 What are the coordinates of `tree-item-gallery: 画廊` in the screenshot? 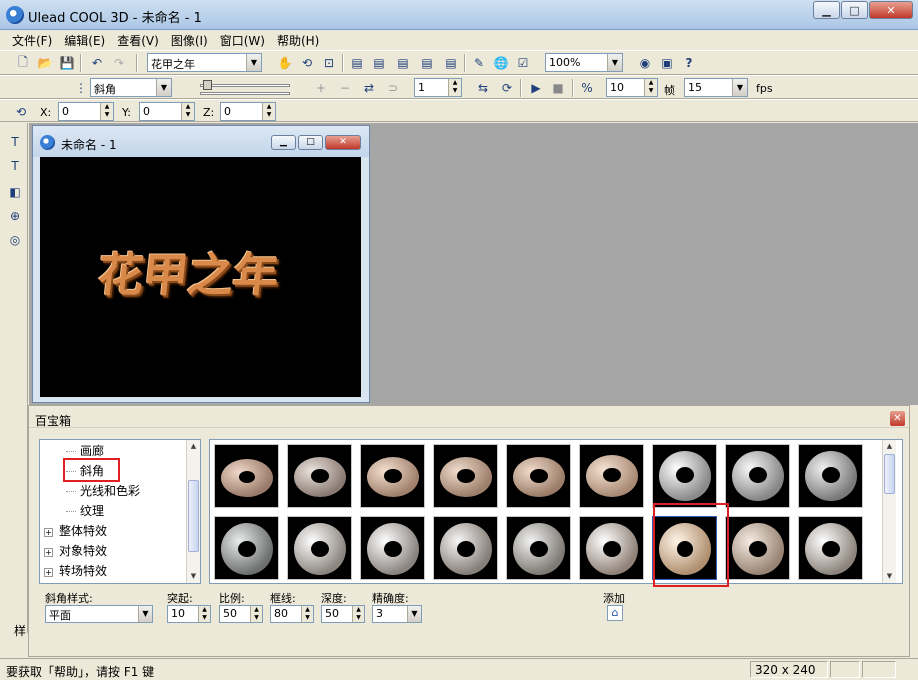 It's located at (85, 450).